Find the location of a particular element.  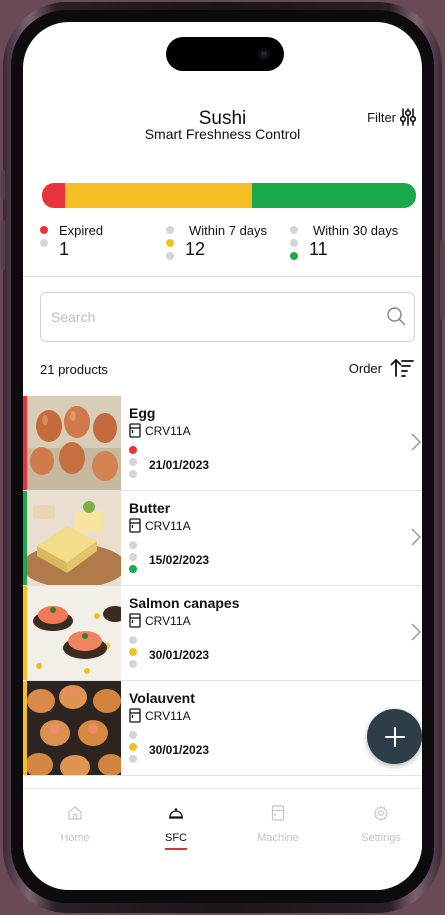

gear-icon is located at coordinates (381, 813).